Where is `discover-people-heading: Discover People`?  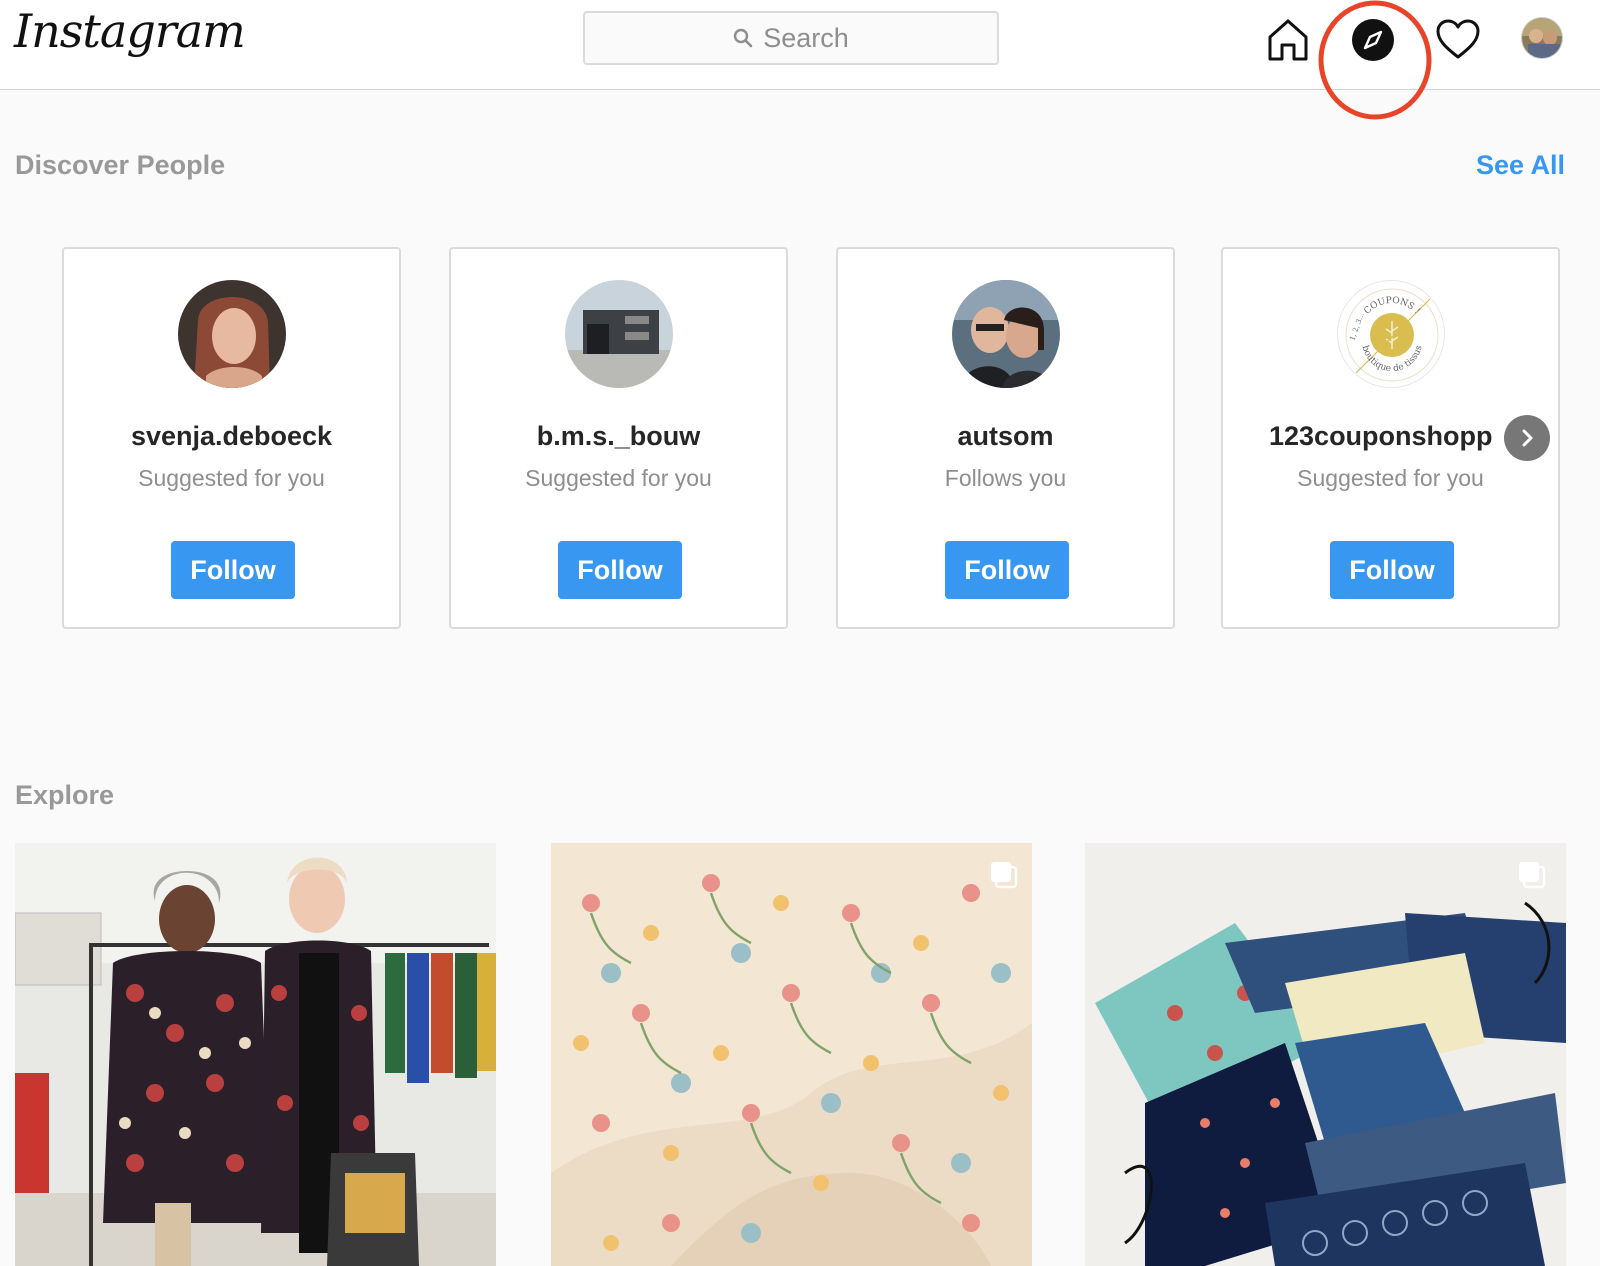 discover-people-heading: Discover People is located at coordinates (120, 165).